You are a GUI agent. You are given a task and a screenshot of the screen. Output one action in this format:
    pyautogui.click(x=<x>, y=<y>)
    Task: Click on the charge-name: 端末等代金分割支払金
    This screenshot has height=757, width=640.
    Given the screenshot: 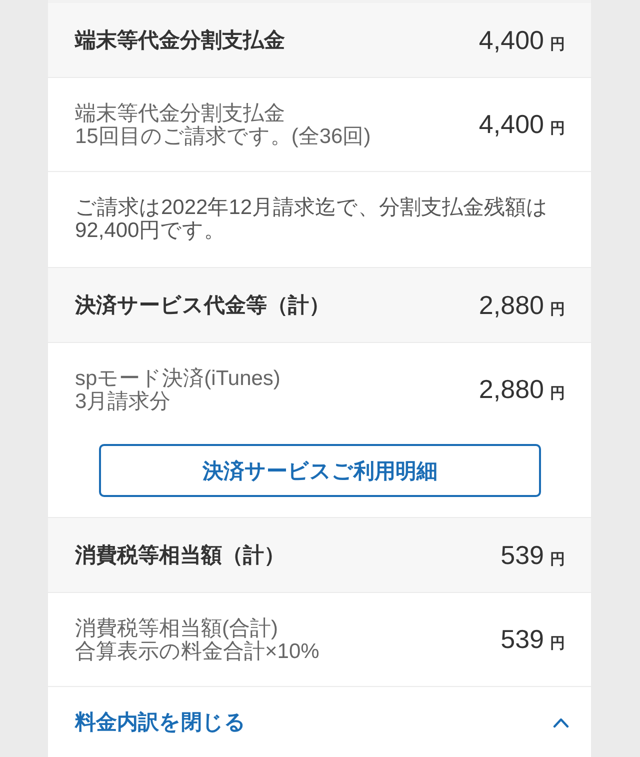 What is the action you would take?
    pyautogui.click(x=180, y=113)
    